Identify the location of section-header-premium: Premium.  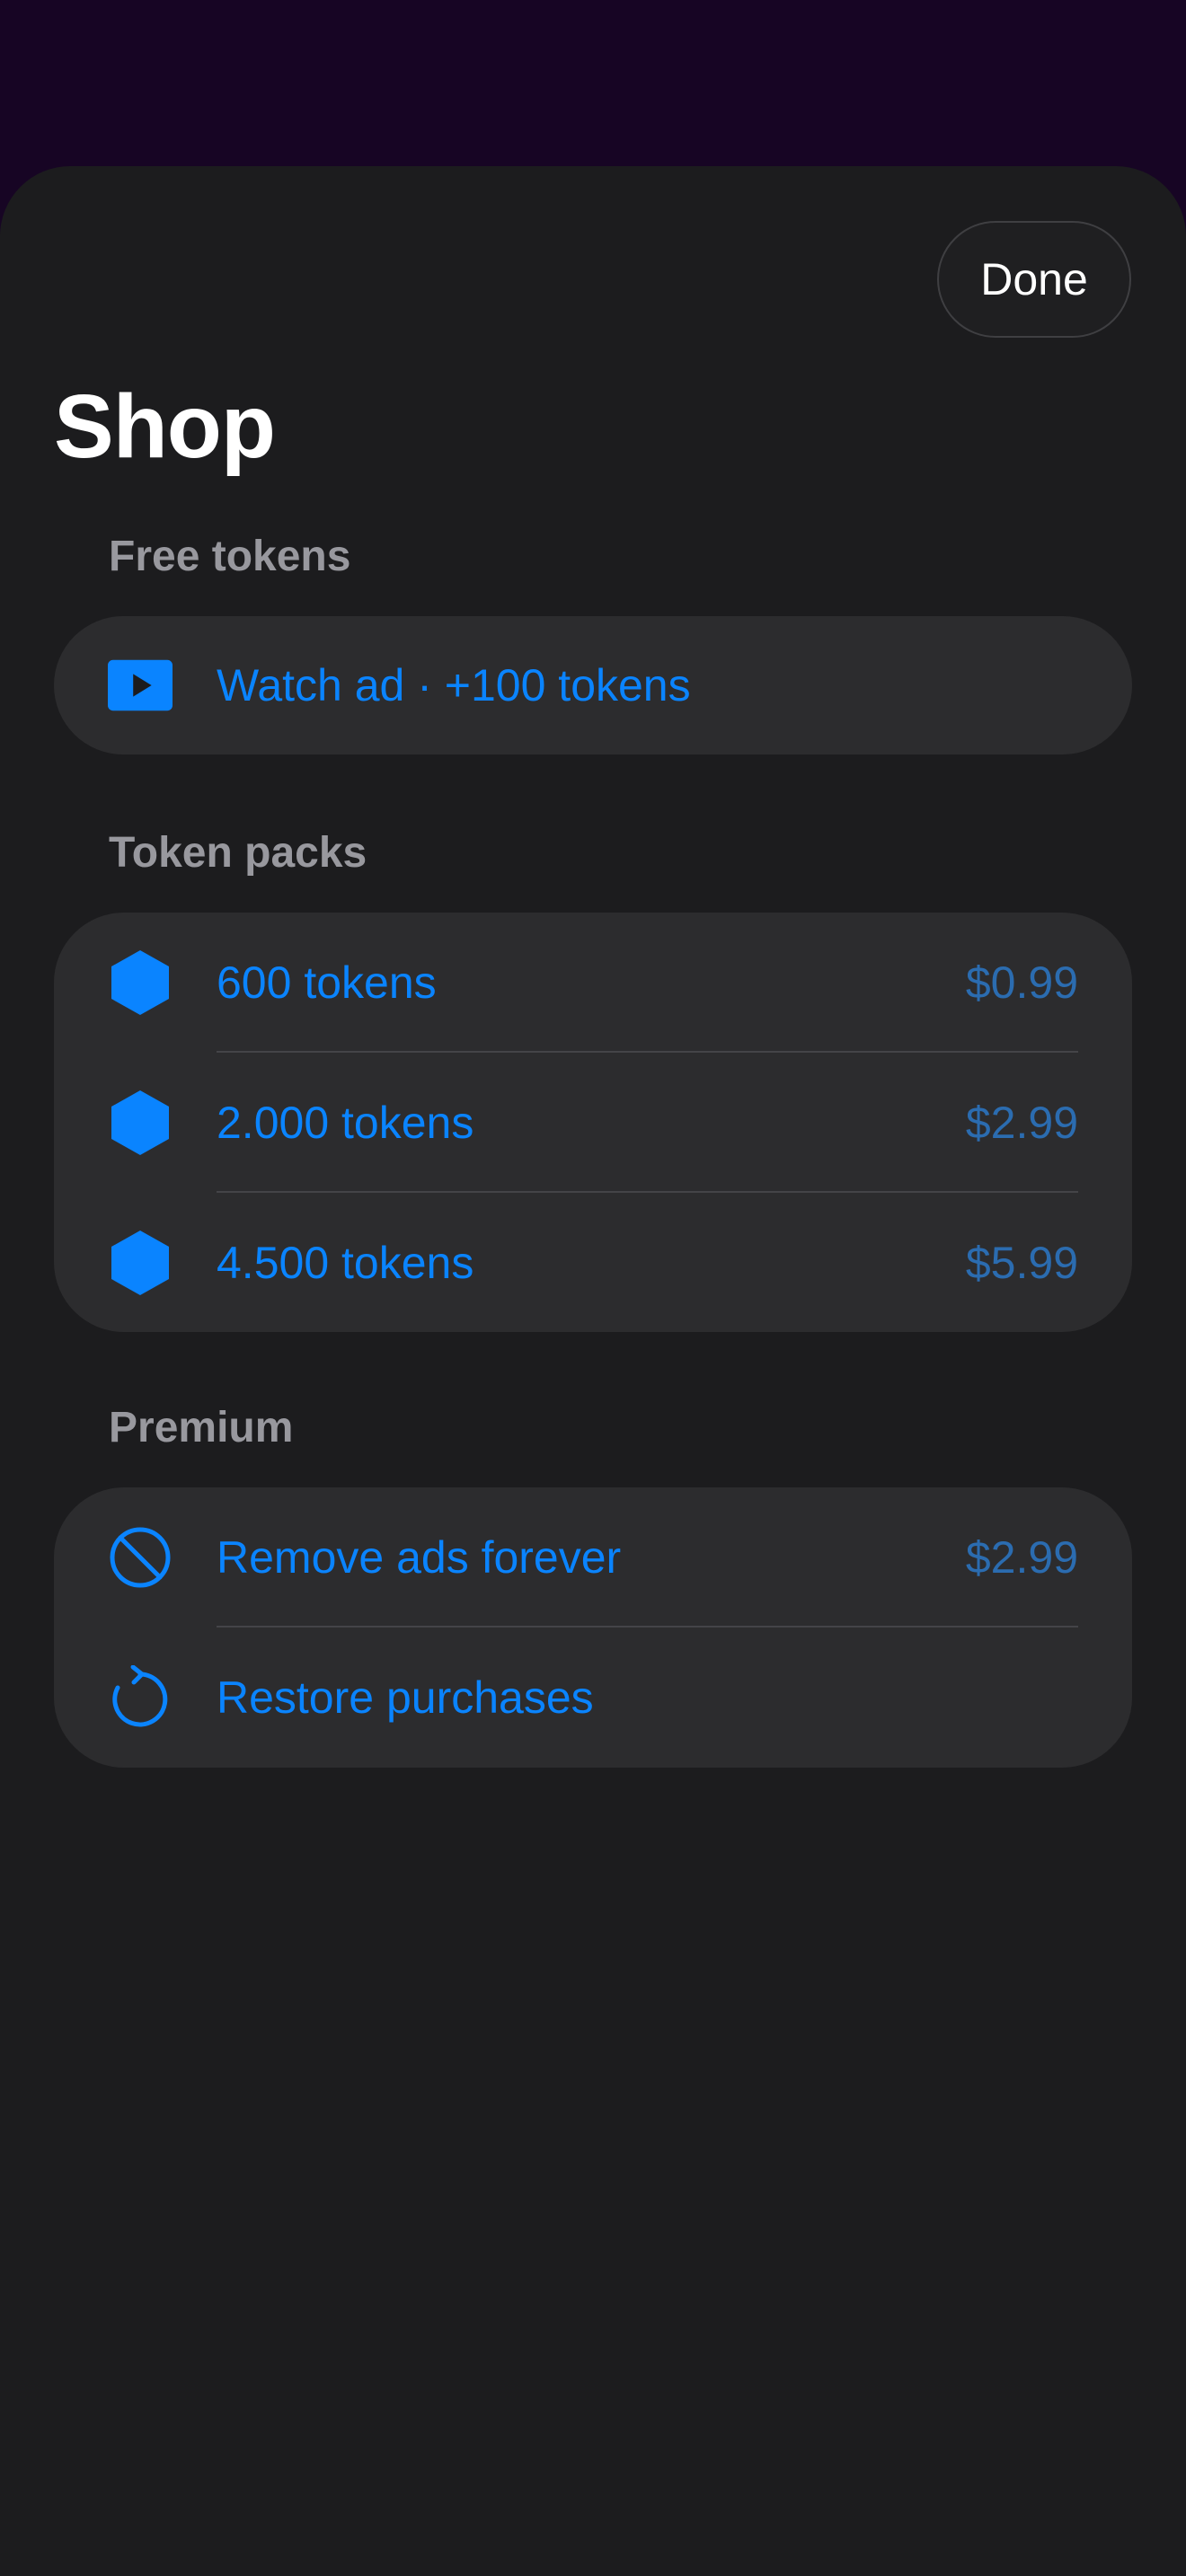
(201, 1427).